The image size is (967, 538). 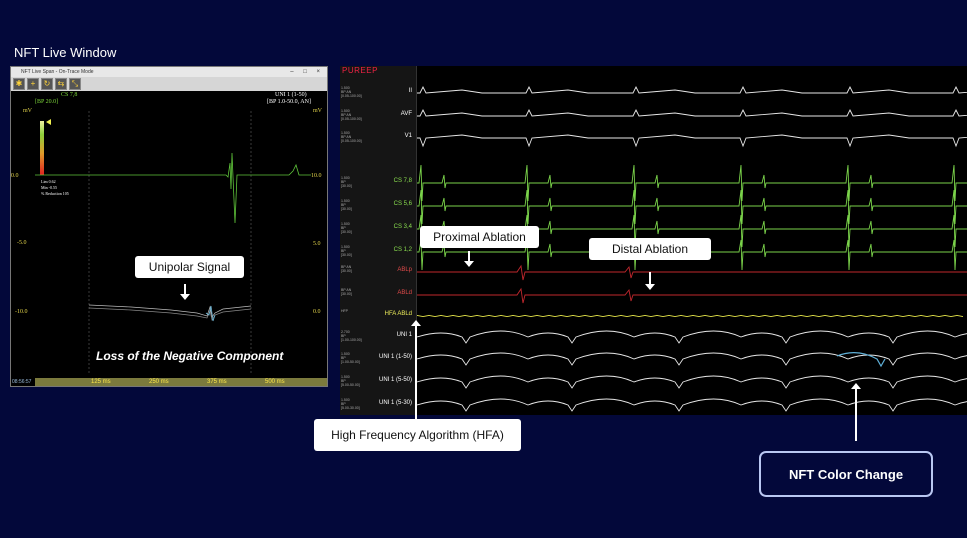 What do you see at coordinates (42, 148) in the screenshot?
I see `nft-level-bar` at bounding box center [42, 148].